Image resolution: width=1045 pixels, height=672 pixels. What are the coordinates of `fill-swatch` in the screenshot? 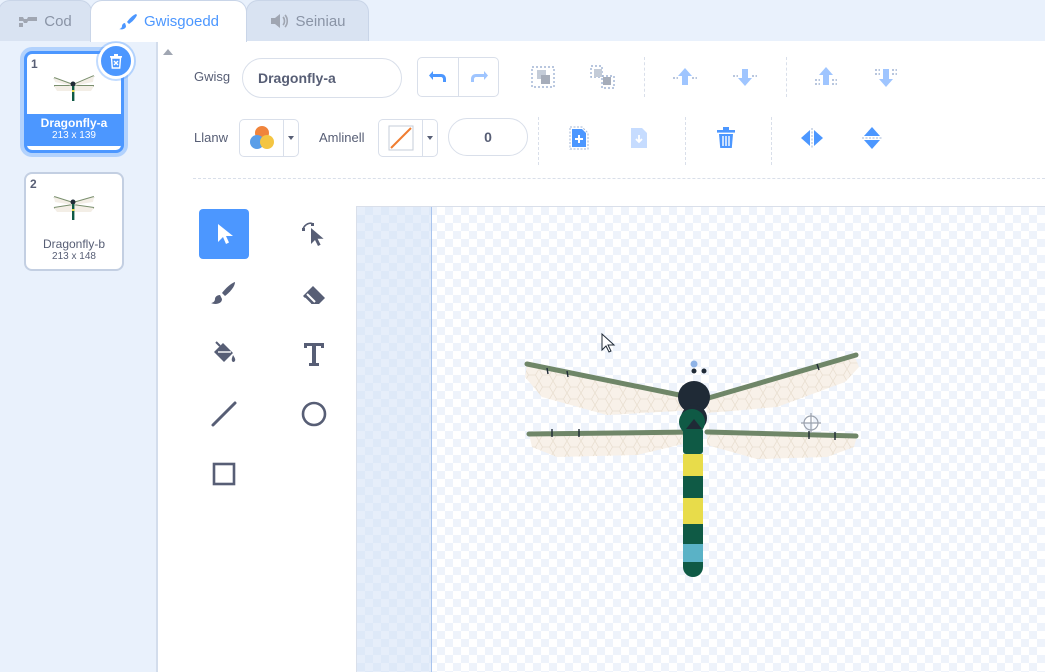 It's located at (262, 138).